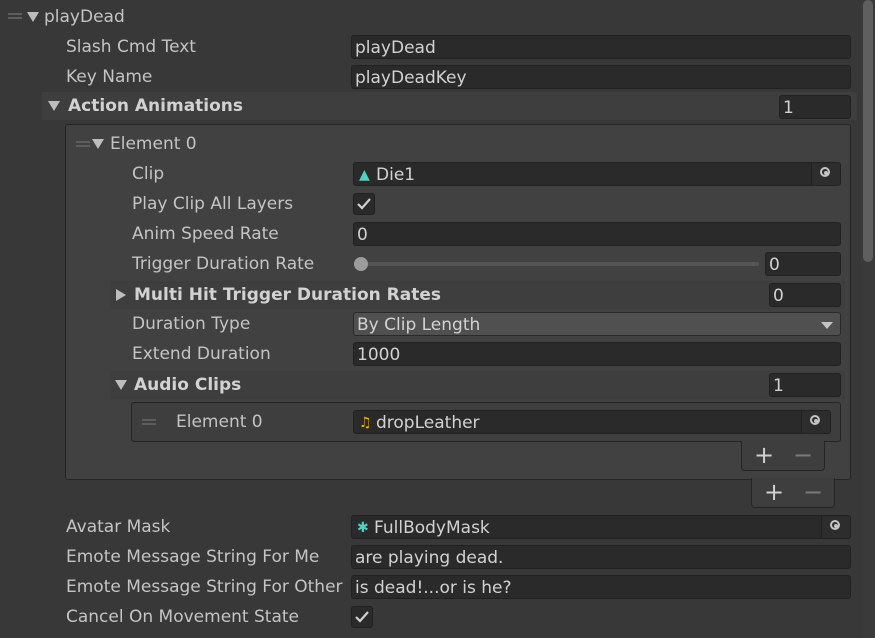  Describe the element at coordinates (558, 264) in the screenshot. I see `trigger-duration-rate-slider` at that location.